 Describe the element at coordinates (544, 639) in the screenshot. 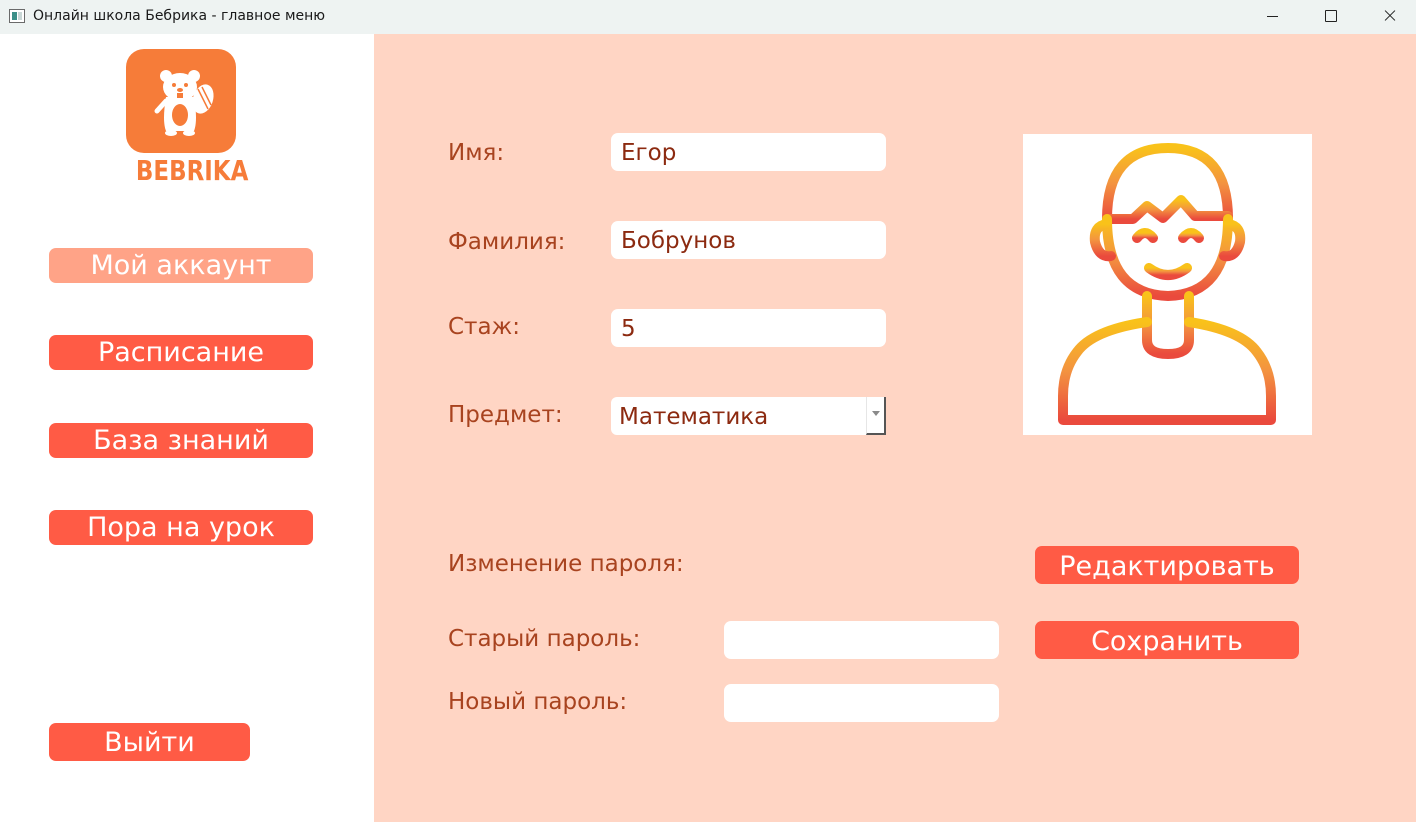

I see `old-password-label: Старый пароль:` at that location.